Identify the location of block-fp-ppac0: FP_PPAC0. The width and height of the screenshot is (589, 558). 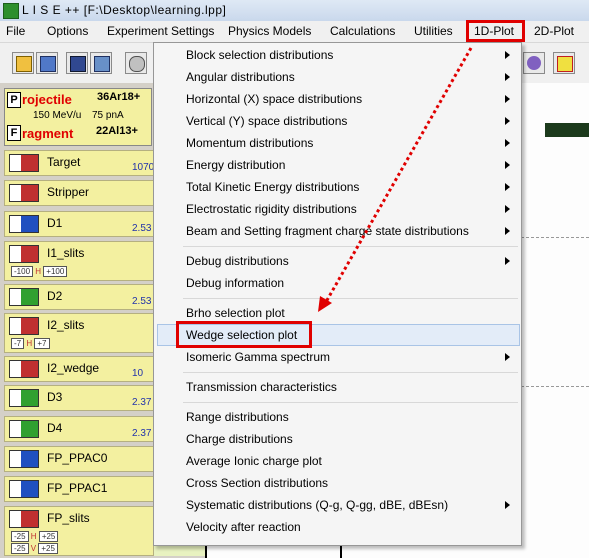
(79, 459).